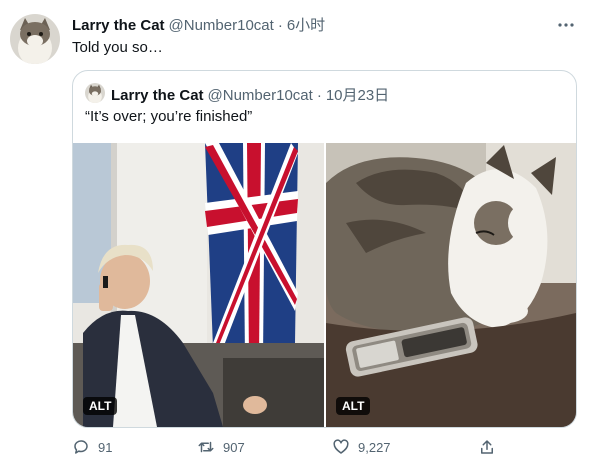  What do you see at coordinates (221, 447) in the screenshot?
I see `retweet-button: 907` at bounding box center [221, 447].